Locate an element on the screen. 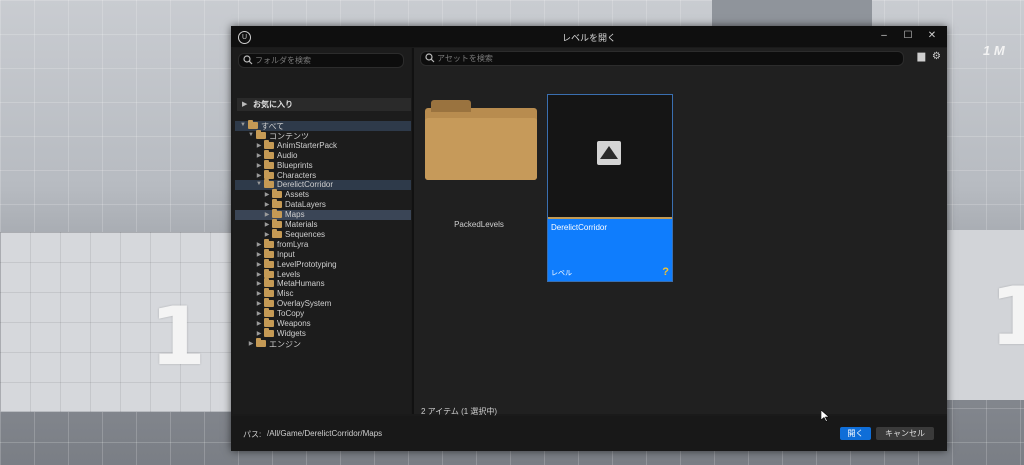 The width and height of the screenshot is (1024, 465). tree-item: ▶ fromLyra is located at coordinates (323, 244).